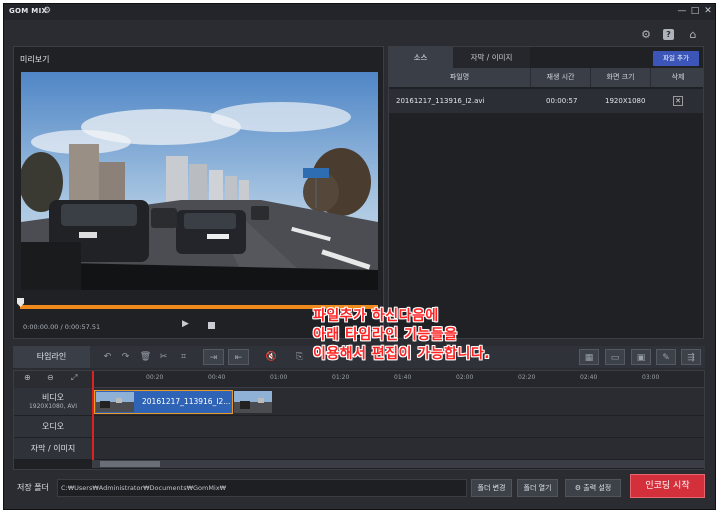 The width and height of the screenshot is (720, 513). Describe the element at coordinates (62, 327) in the screenshot. I see `timecode: 0:00:00.00 / 0:00:57.51` at that location.